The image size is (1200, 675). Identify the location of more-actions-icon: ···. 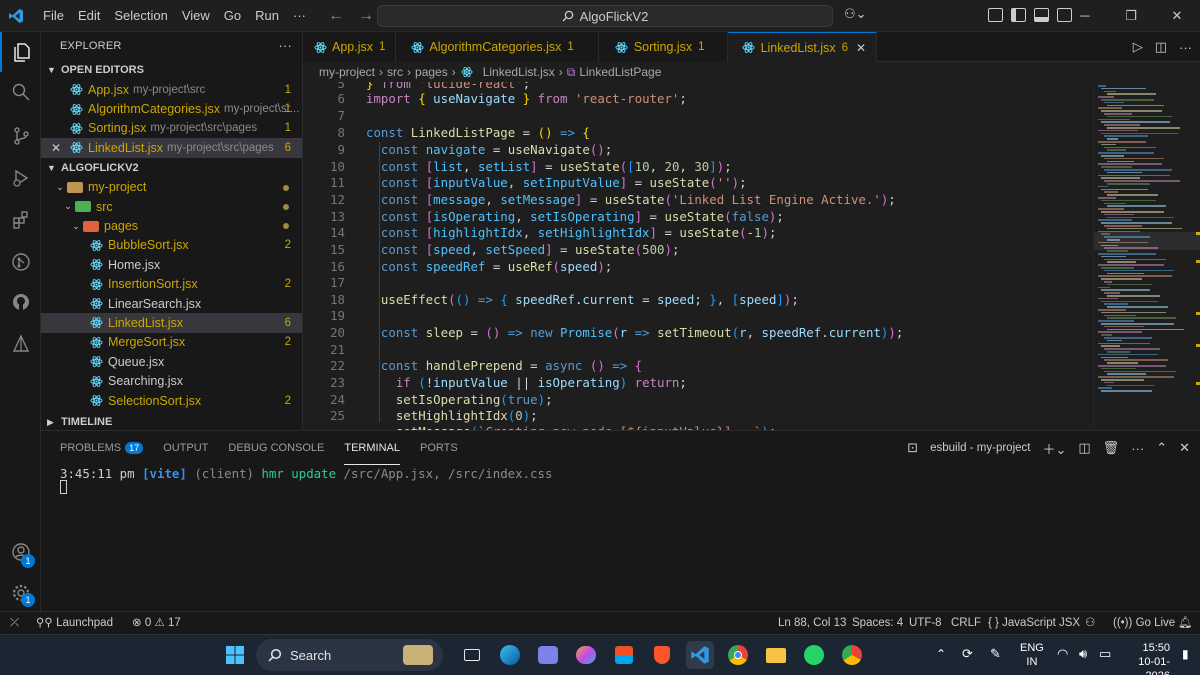
(1185, 47).